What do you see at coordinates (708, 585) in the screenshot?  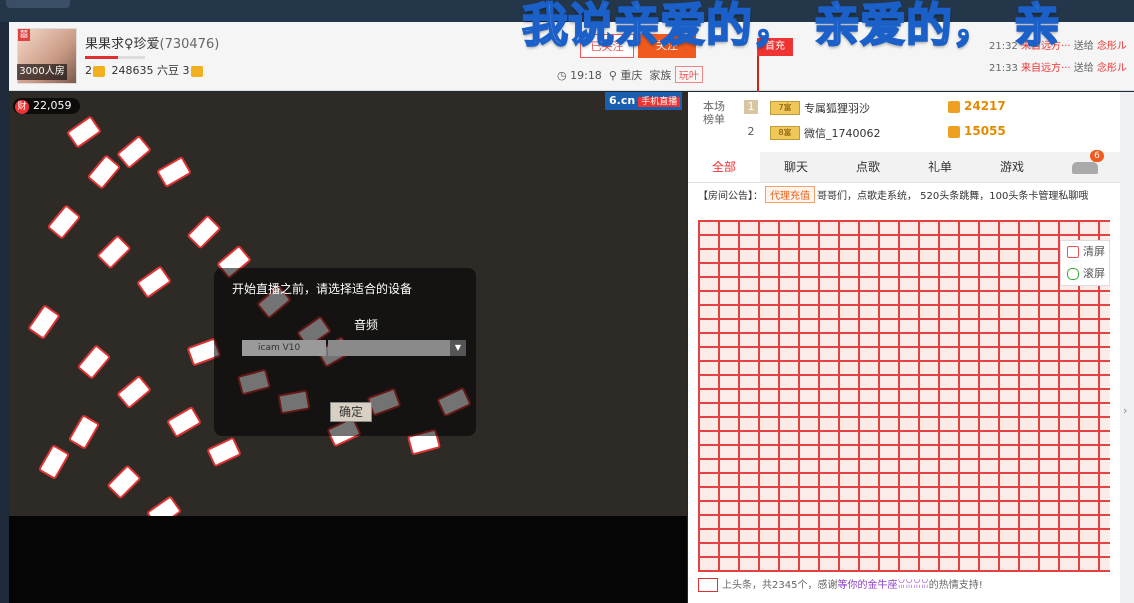 I see `gift-icon` at bounding box center [708, 585].